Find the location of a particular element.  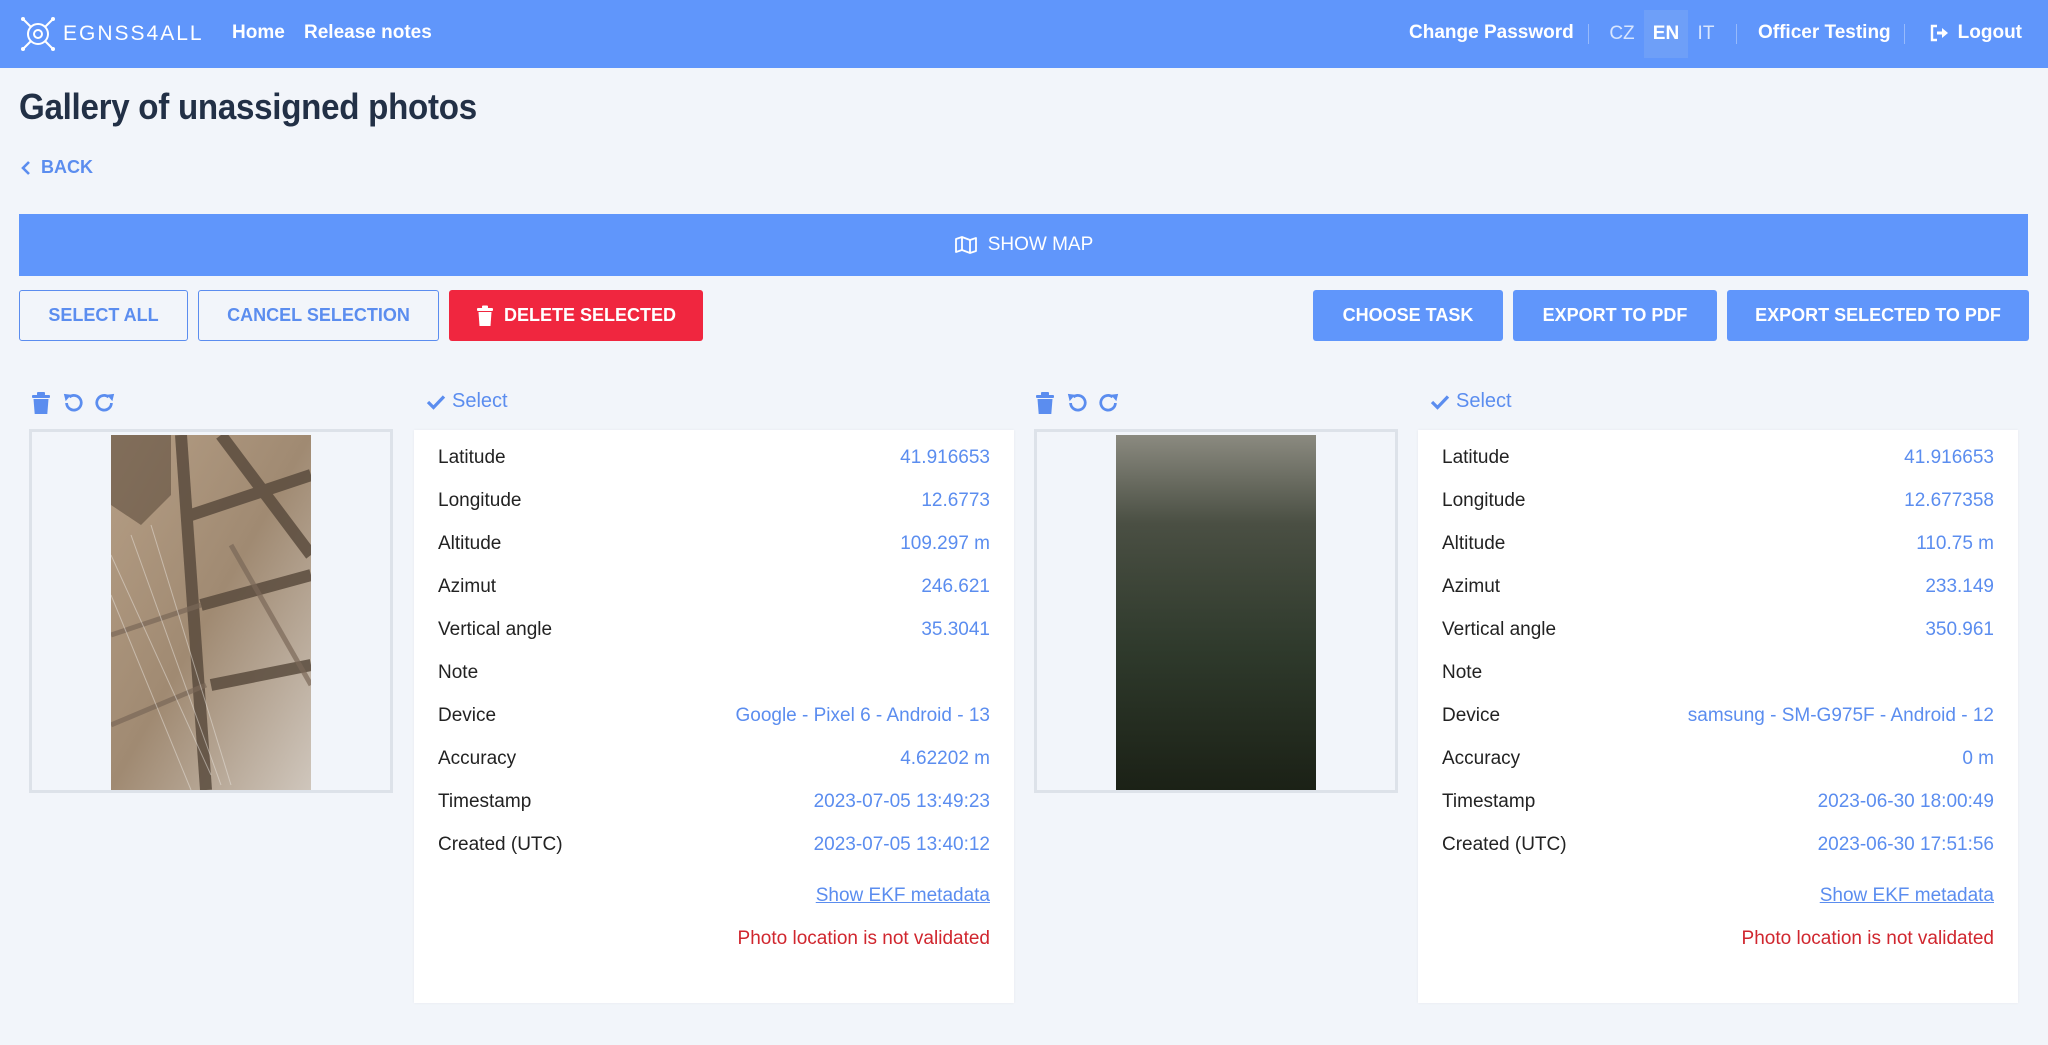

info-row-device: Device samsung - SM-G975F - Android - 12 is located at coordinates (1718, 715).